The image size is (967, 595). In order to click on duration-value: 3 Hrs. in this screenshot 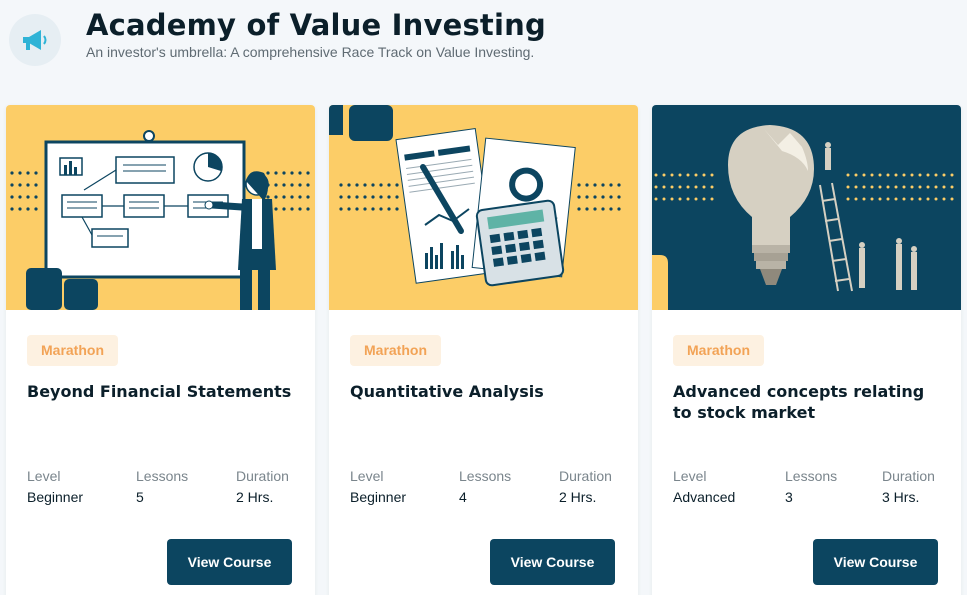, I will do `click(901, 497)`.